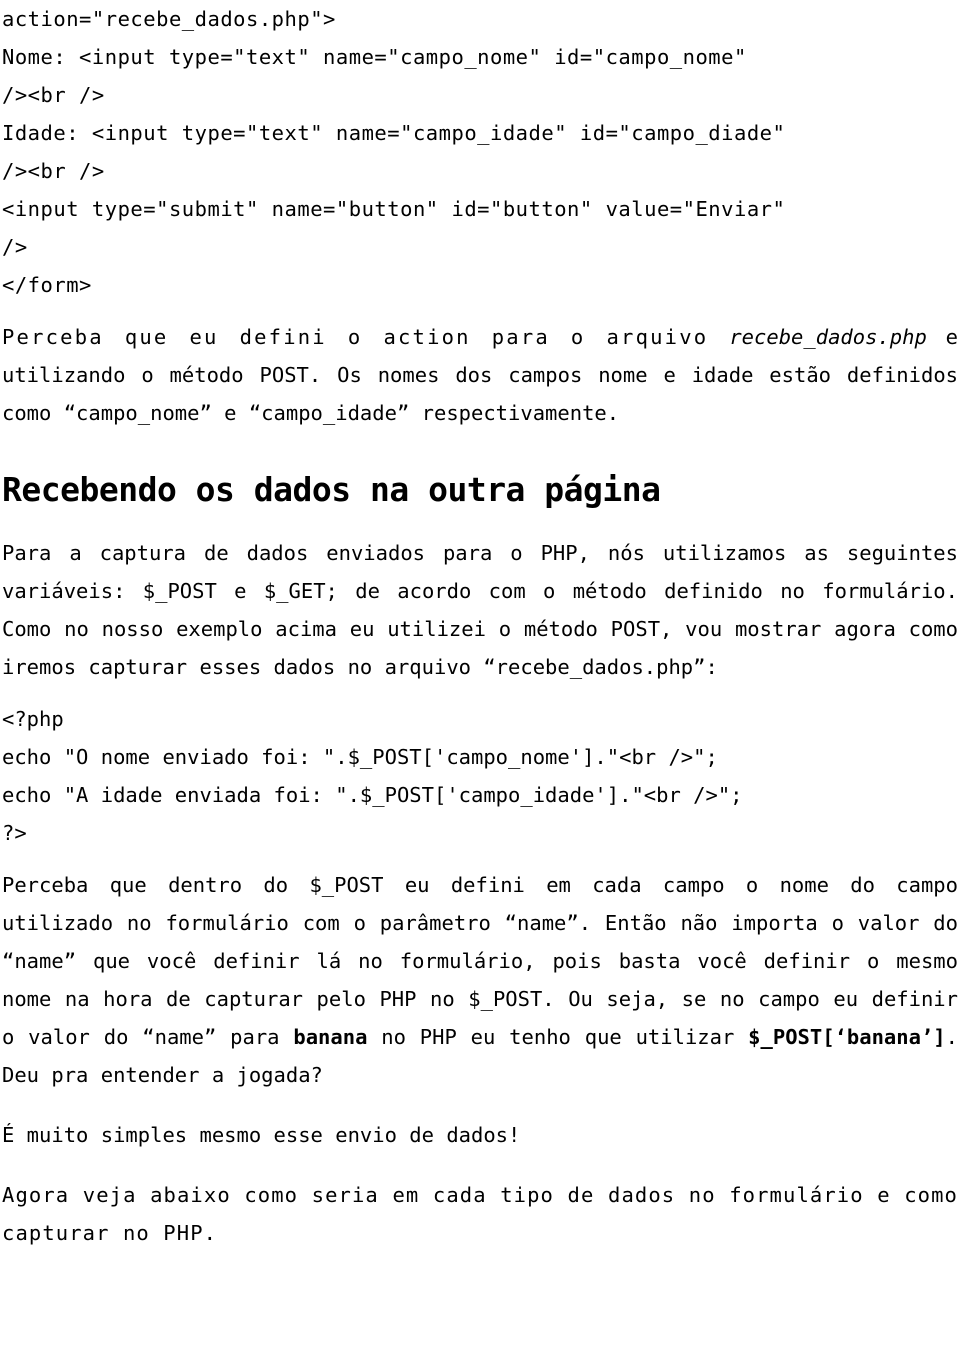 The image size is (960, 1353). Describe the element at coordinates (847, 1037) in the screenshot. I see `inline-emphasis-post-banana: $_POST[‘banana’]` at that location.